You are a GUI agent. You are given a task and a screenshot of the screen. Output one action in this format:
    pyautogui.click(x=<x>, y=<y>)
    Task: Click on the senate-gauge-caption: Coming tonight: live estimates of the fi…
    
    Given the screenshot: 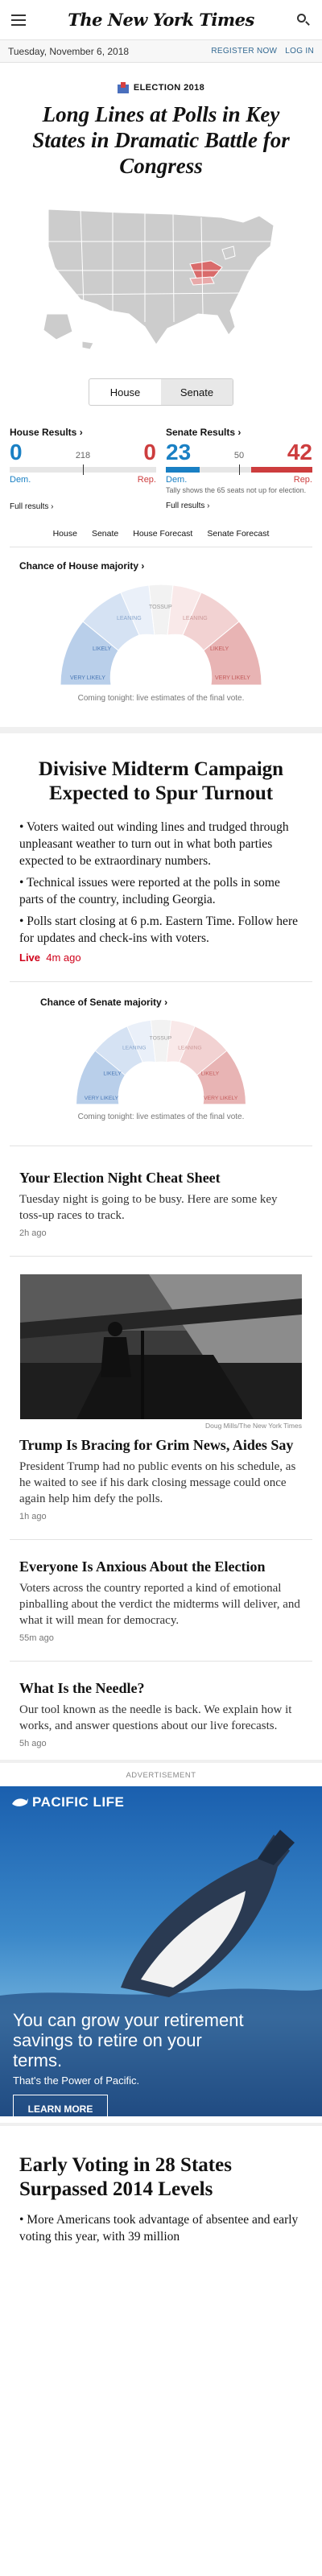 What is the action you would take?
    pyautogui.click(x=161, y=1117)
    